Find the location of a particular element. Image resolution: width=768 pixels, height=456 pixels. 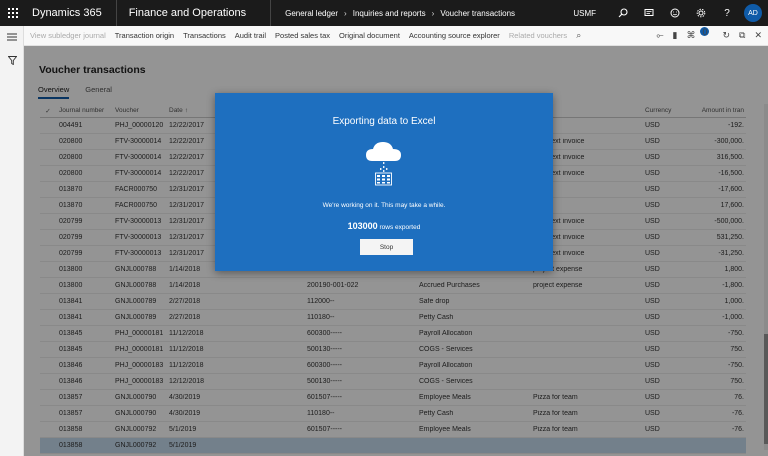

help-icon: ? is located at coordinates (727, 13).